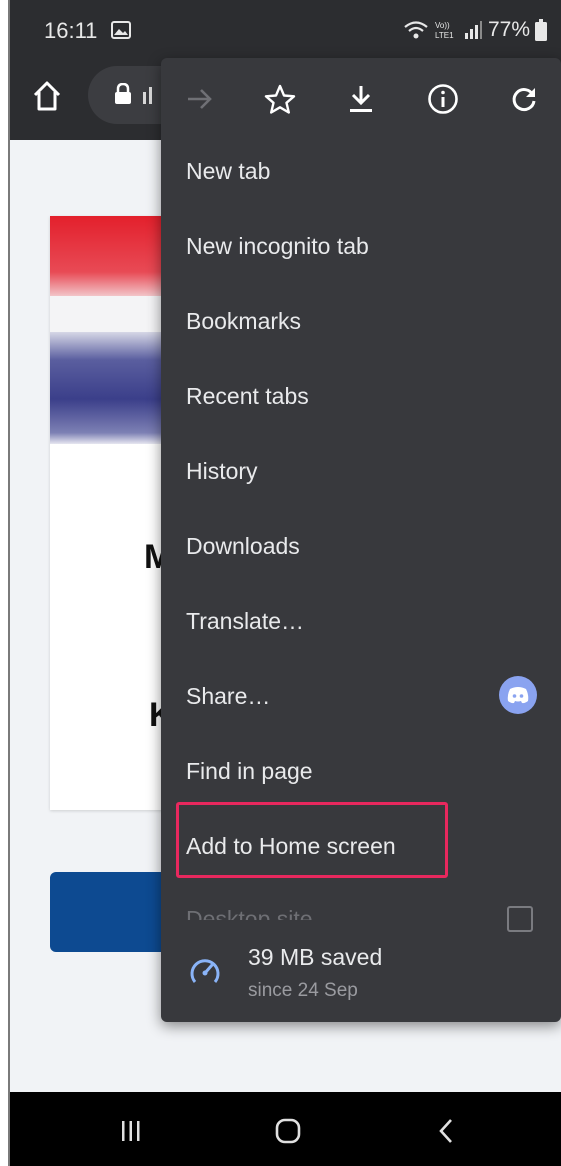  Describe the element at coordinates (243, 321) in the screenshot. I see `menu-item-bookmarks: Bookmarks` at that location.